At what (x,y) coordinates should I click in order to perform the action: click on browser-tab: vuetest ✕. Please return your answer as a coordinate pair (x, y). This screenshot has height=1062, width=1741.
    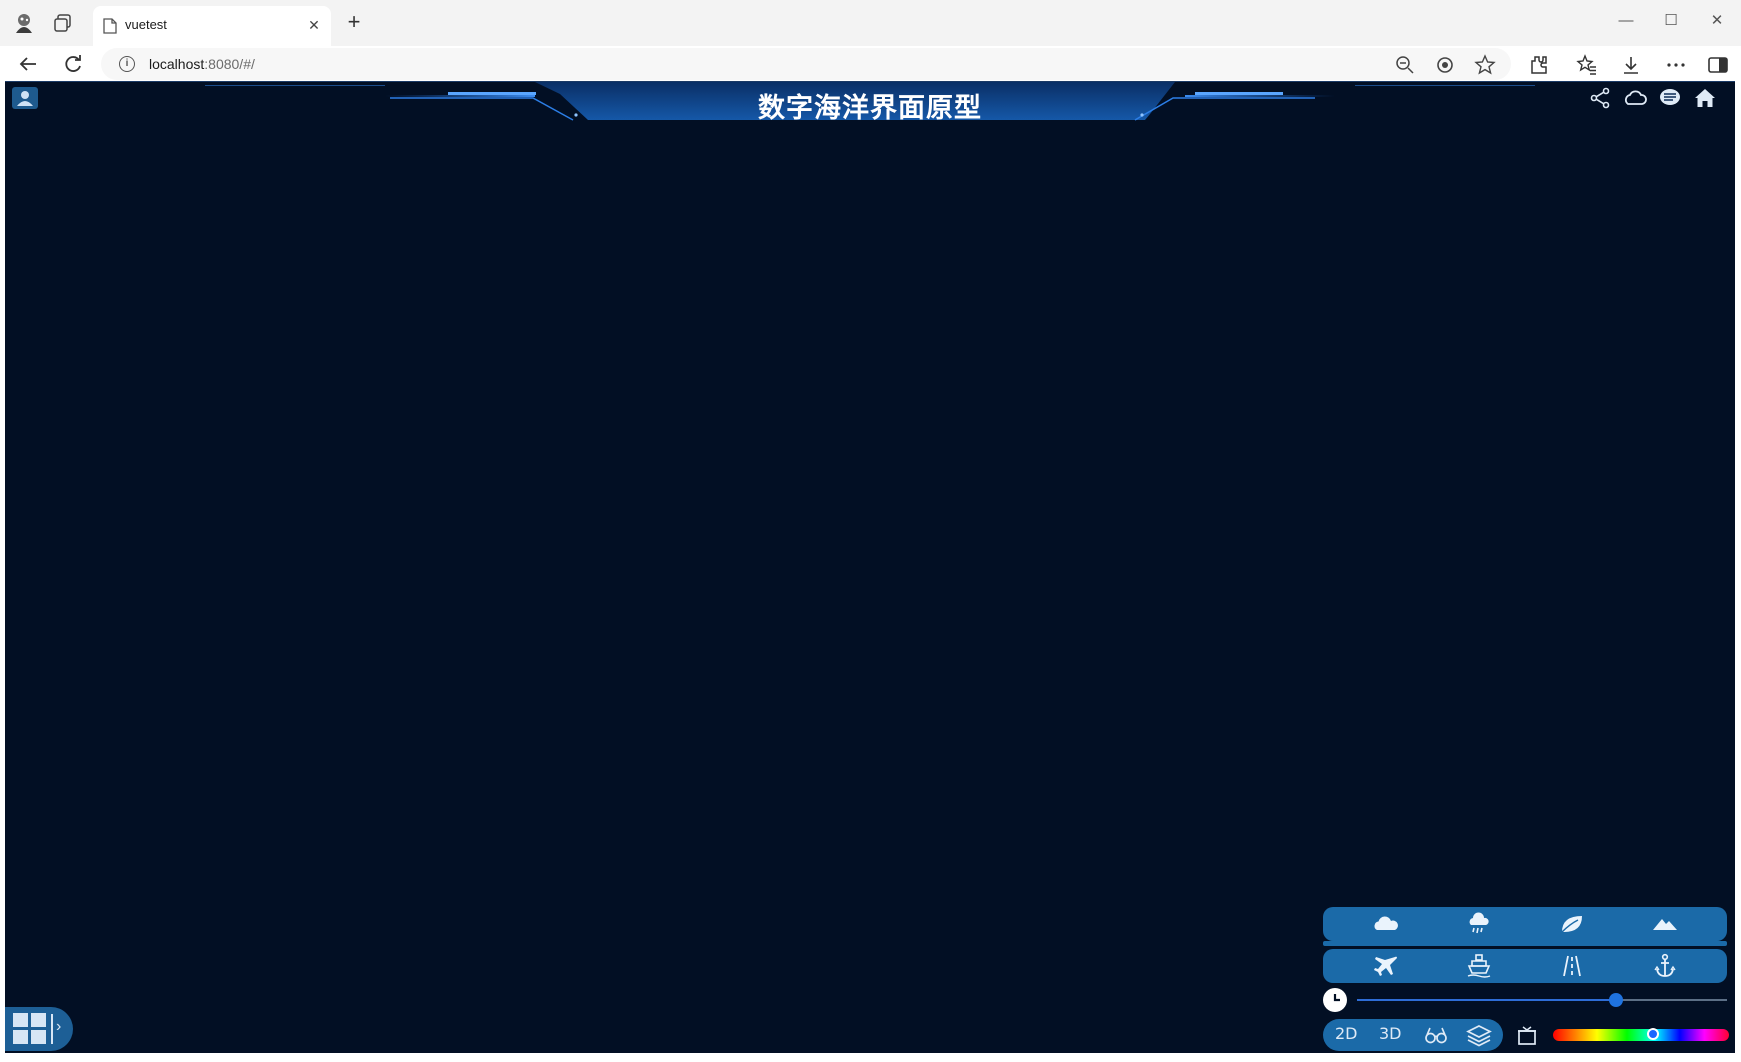
    Looking at the image, I should click on (212, 26).